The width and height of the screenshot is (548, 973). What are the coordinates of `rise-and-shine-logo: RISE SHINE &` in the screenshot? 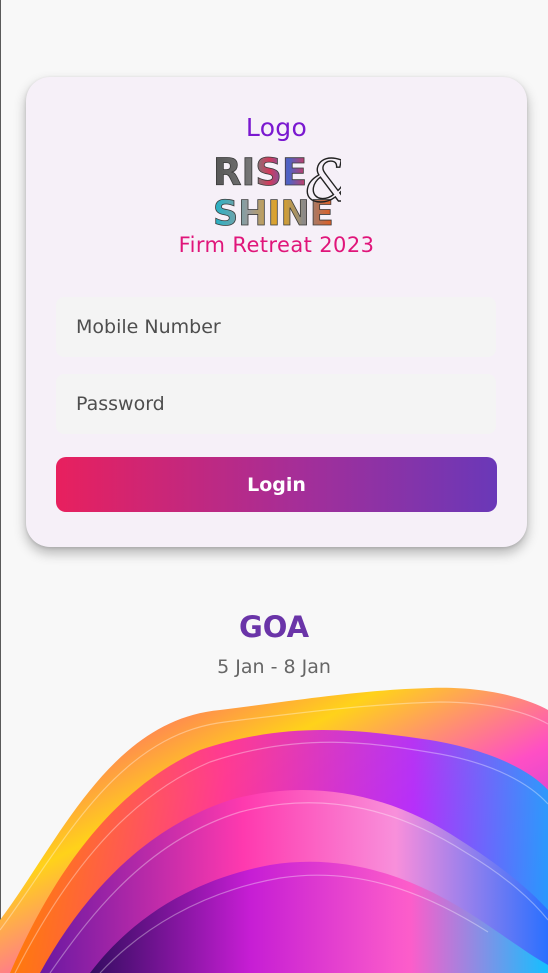 It's located at (277, 187).